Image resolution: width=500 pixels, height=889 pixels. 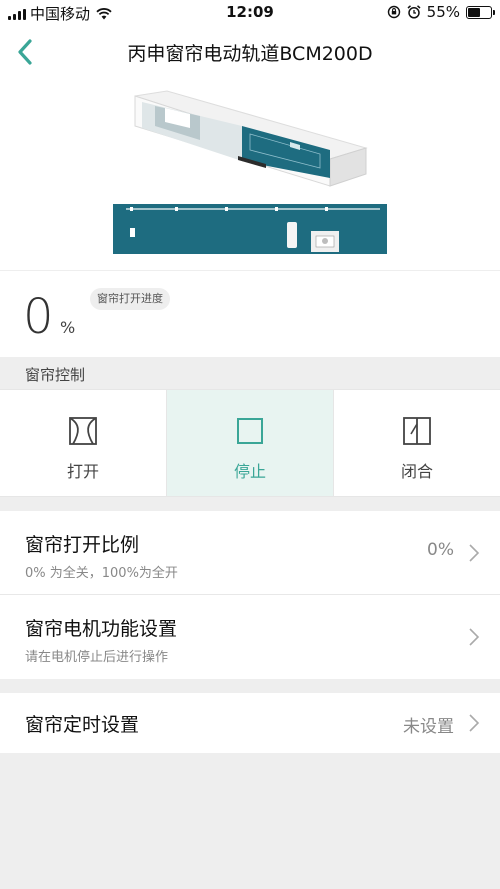 What do you see at coordinates (443, 12) in the screenshot?
I see `battery-percent: 55%` at bounding box center [443, 12].